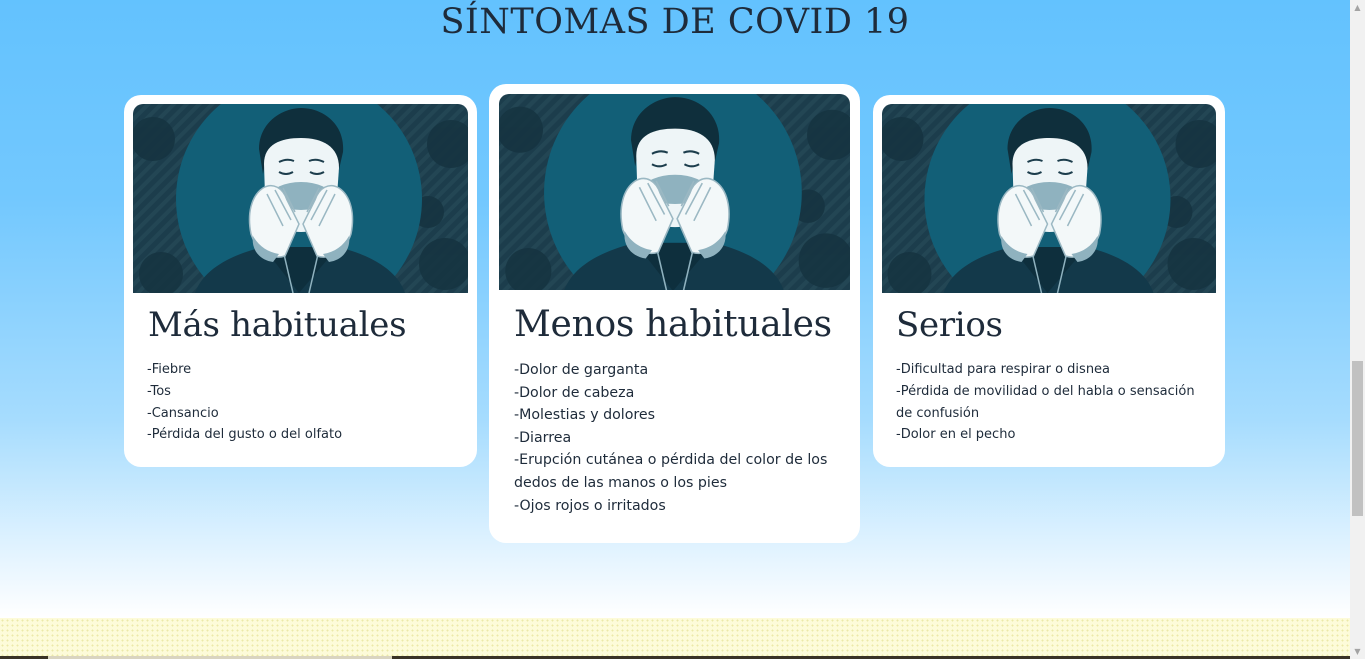 This screenshot has height=659, width=1365. What do you see at coordinates (169, 369) in the screenshot?
I see `symptom-item: -Fiebre` at bounding box center [169, 369].